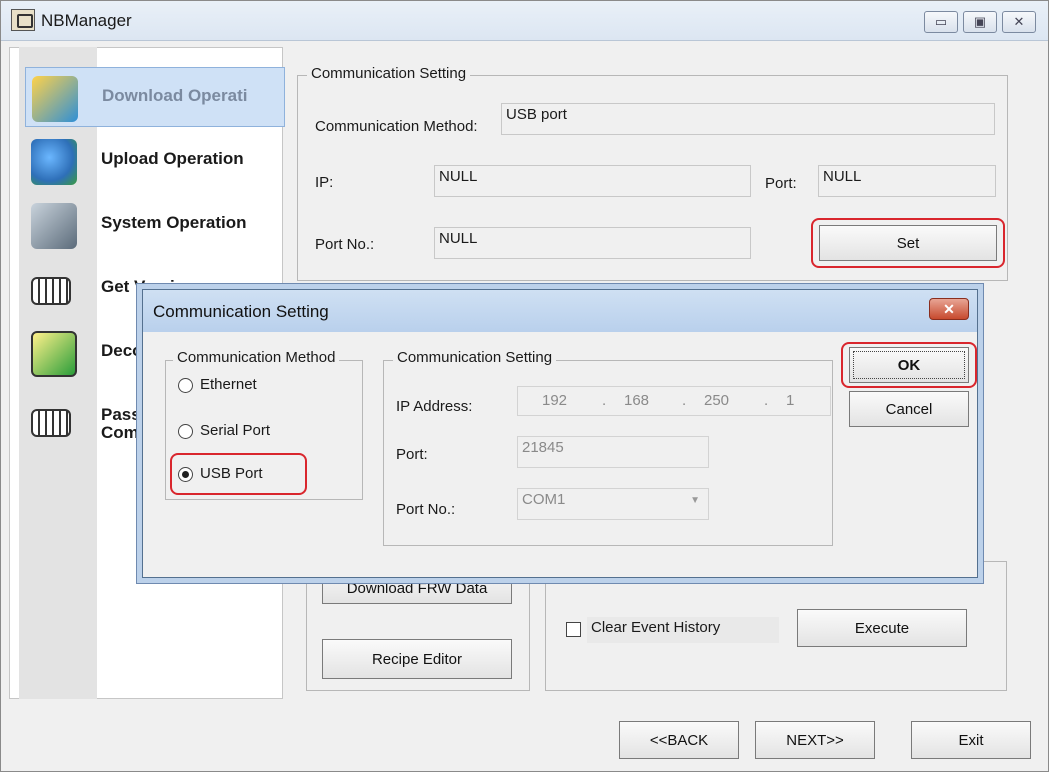 The height and width of the screenshot is (772, 1049). What do you see at coordinates (324, 182) in the screenshot?
I see `ip-label: IP:` at bounding box center [324, 182].